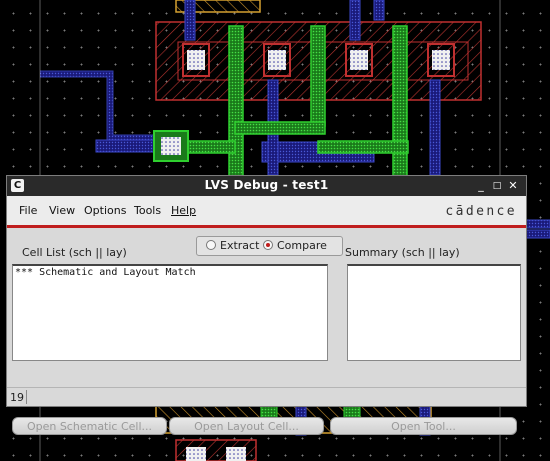 Image resolution: width=550 pixels, height=461 pixels. I want to click on menu-bar: File View Options Tools Help cādence, so click(266, 210).